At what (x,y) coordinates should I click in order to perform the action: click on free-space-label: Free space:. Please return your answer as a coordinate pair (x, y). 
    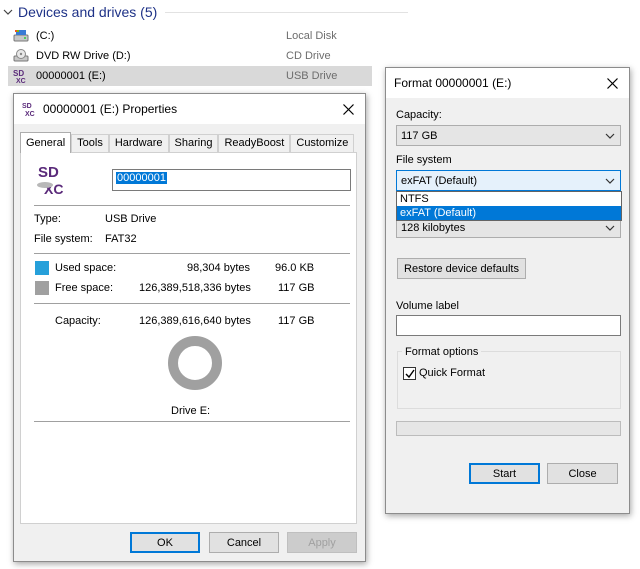
    Looking at the image, I should click on (84, 288).